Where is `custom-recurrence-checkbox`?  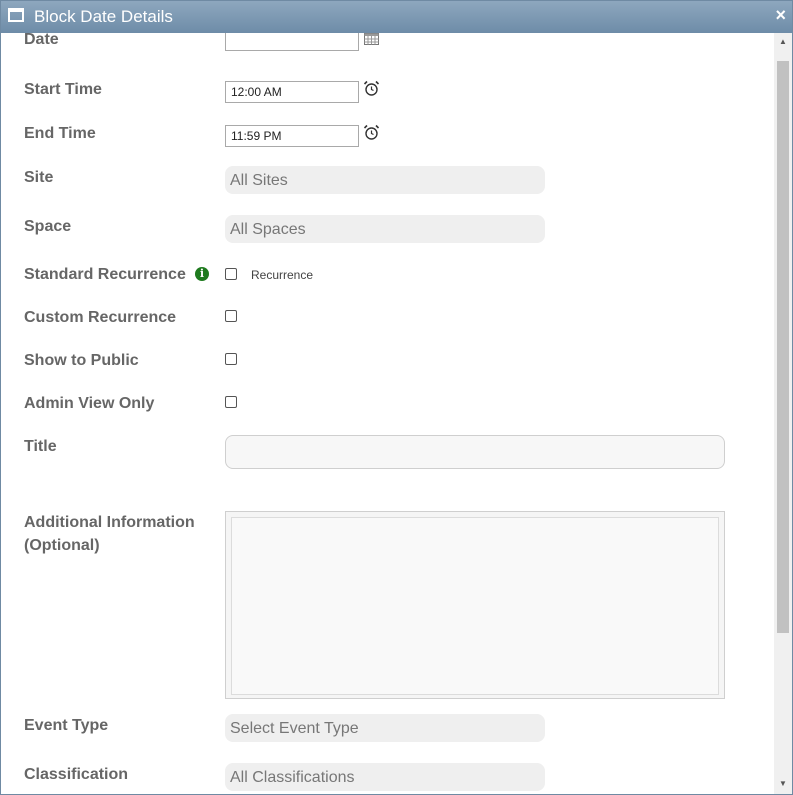 custom-recurrence-checkbox is located at coordinates (231, 316).